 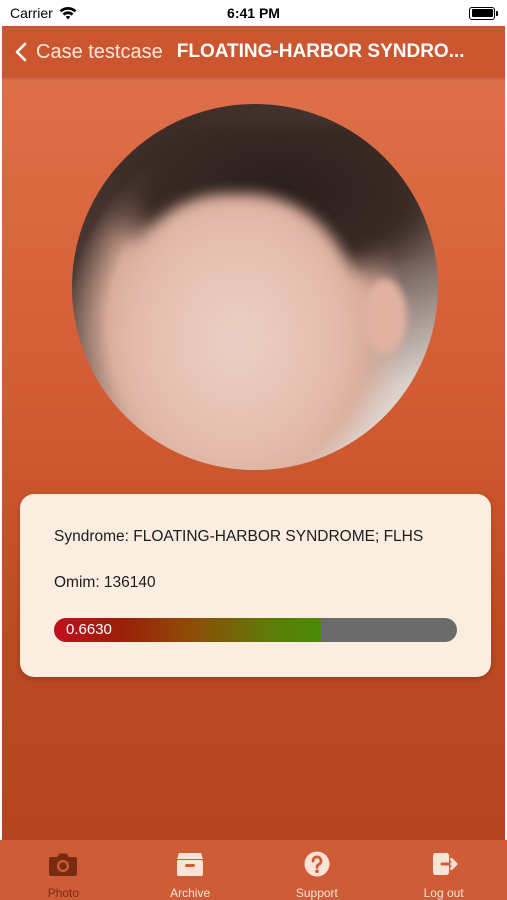 What do you see at coordinates (105, 582) in the screenshot?
I see `omim-text: Omim: 136140` at bounding box center [105, 582].